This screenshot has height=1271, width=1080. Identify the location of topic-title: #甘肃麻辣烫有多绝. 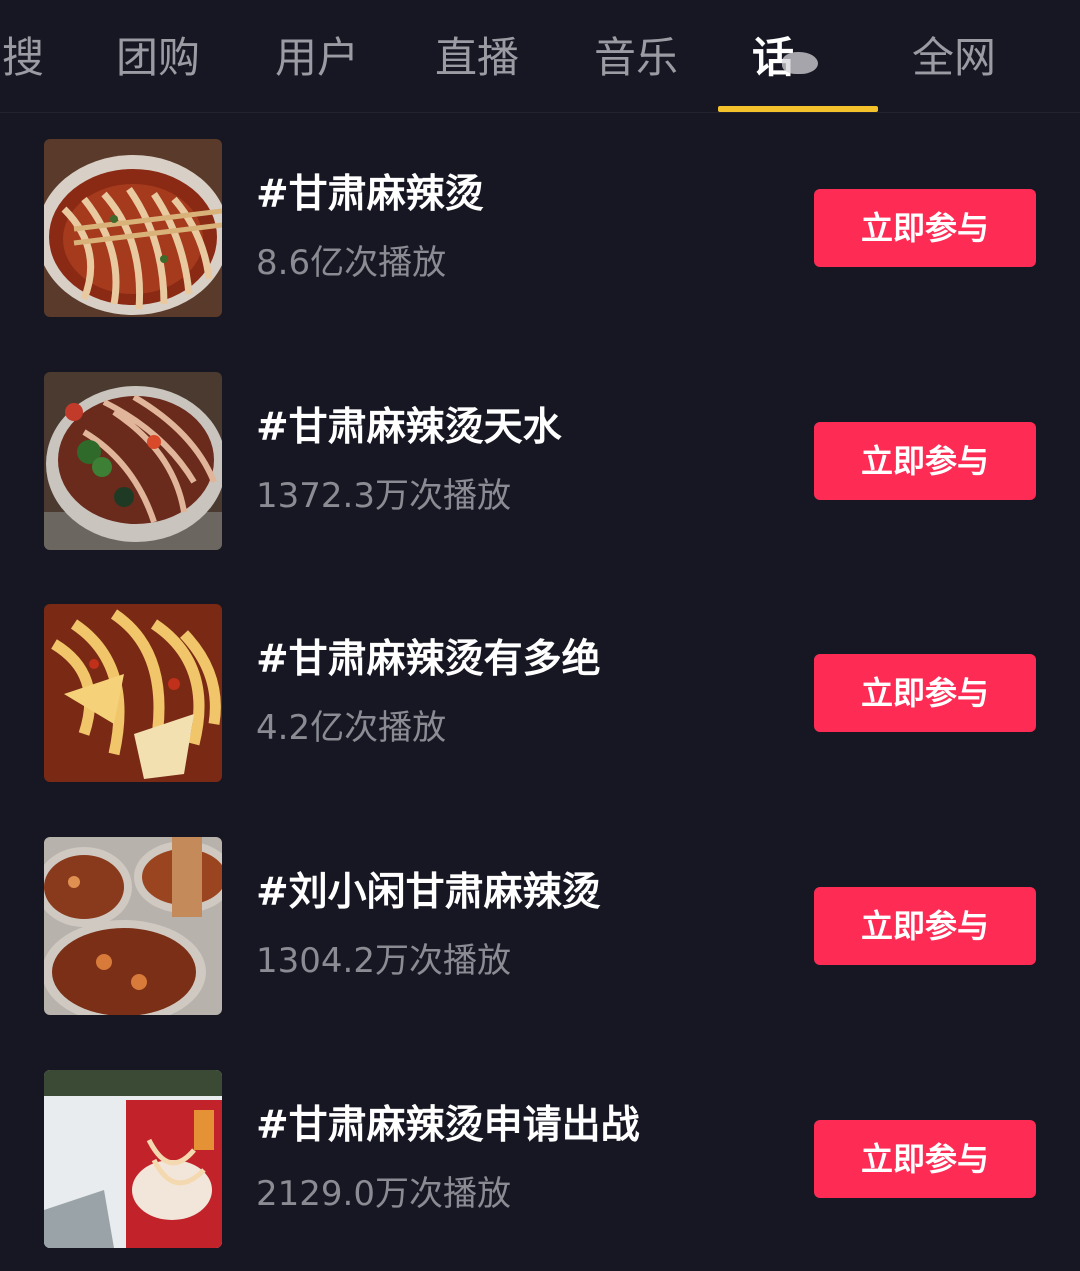
(428, 660).